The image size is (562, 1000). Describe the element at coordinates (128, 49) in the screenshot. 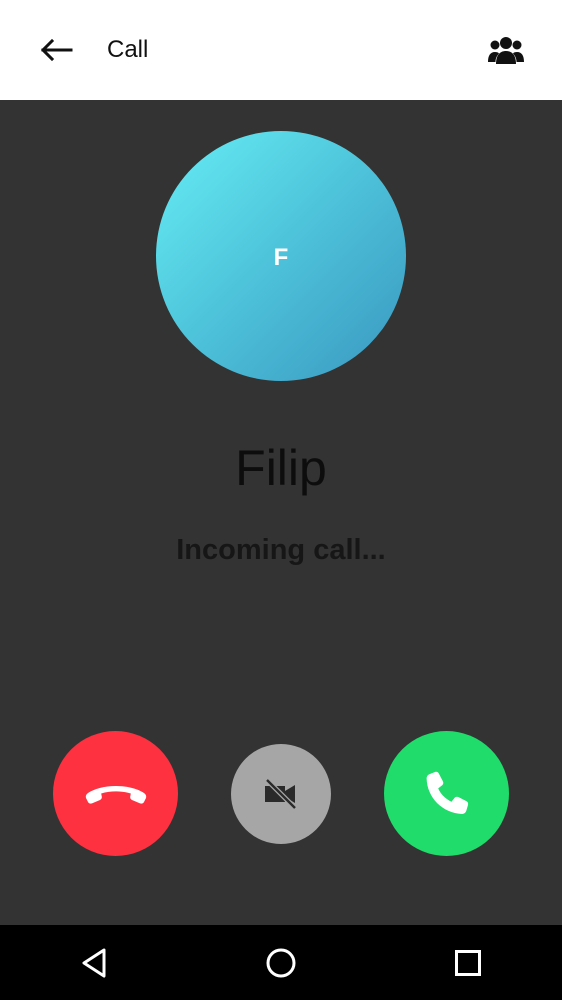

I see `page-title: Call` at that location.